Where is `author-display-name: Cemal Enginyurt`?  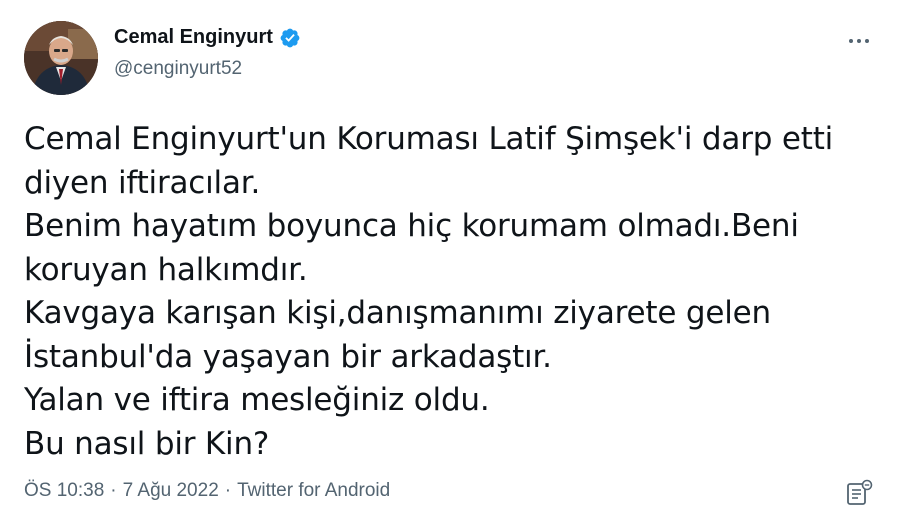 author-display-name: Cemal Enginyurt is located at coordinates (193, 37).